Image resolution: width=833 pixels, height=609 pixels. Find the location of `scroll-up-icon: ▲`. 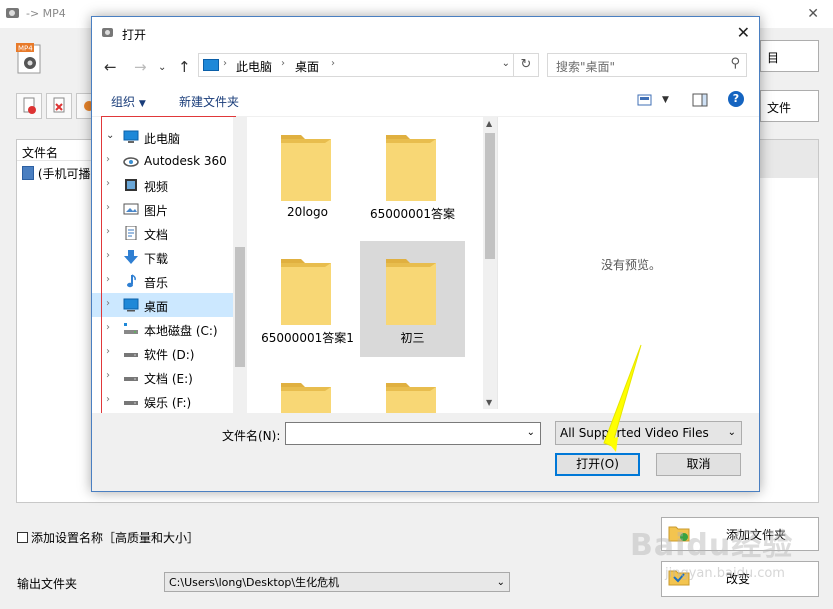

scroll-up-icon: ▲ is located at coordinates (489, 123).